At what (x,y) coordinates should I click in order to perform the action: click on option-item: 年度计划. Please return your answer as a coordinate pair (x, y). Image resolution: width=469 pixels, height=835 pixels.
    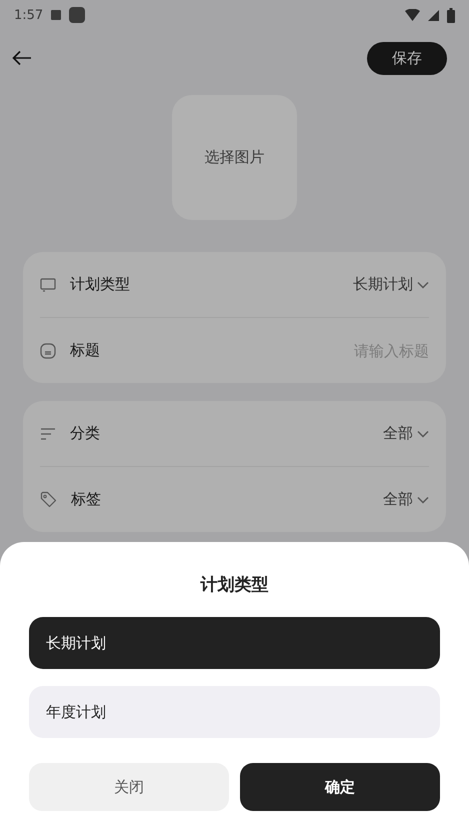
    Looking at the image, I should click on (234, 712).